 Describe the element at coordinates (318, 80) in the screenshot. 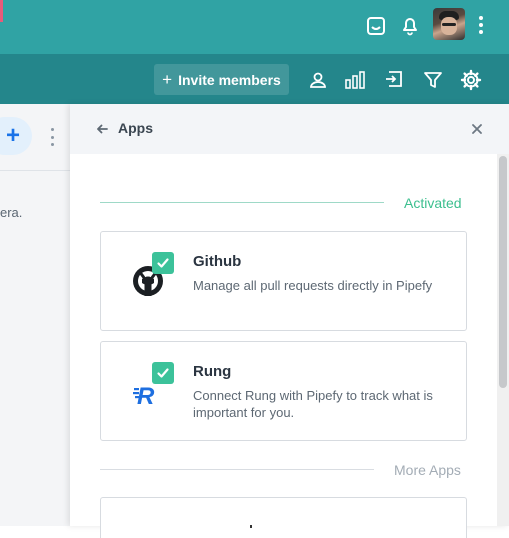

I see `person-icon` at that location.